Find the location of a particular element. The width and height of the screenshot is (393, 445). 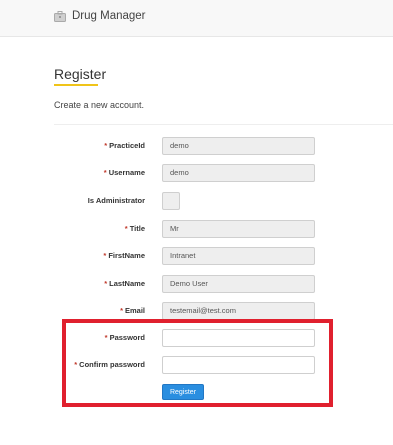

username-label: * Username is located at coordinates (124, 172).